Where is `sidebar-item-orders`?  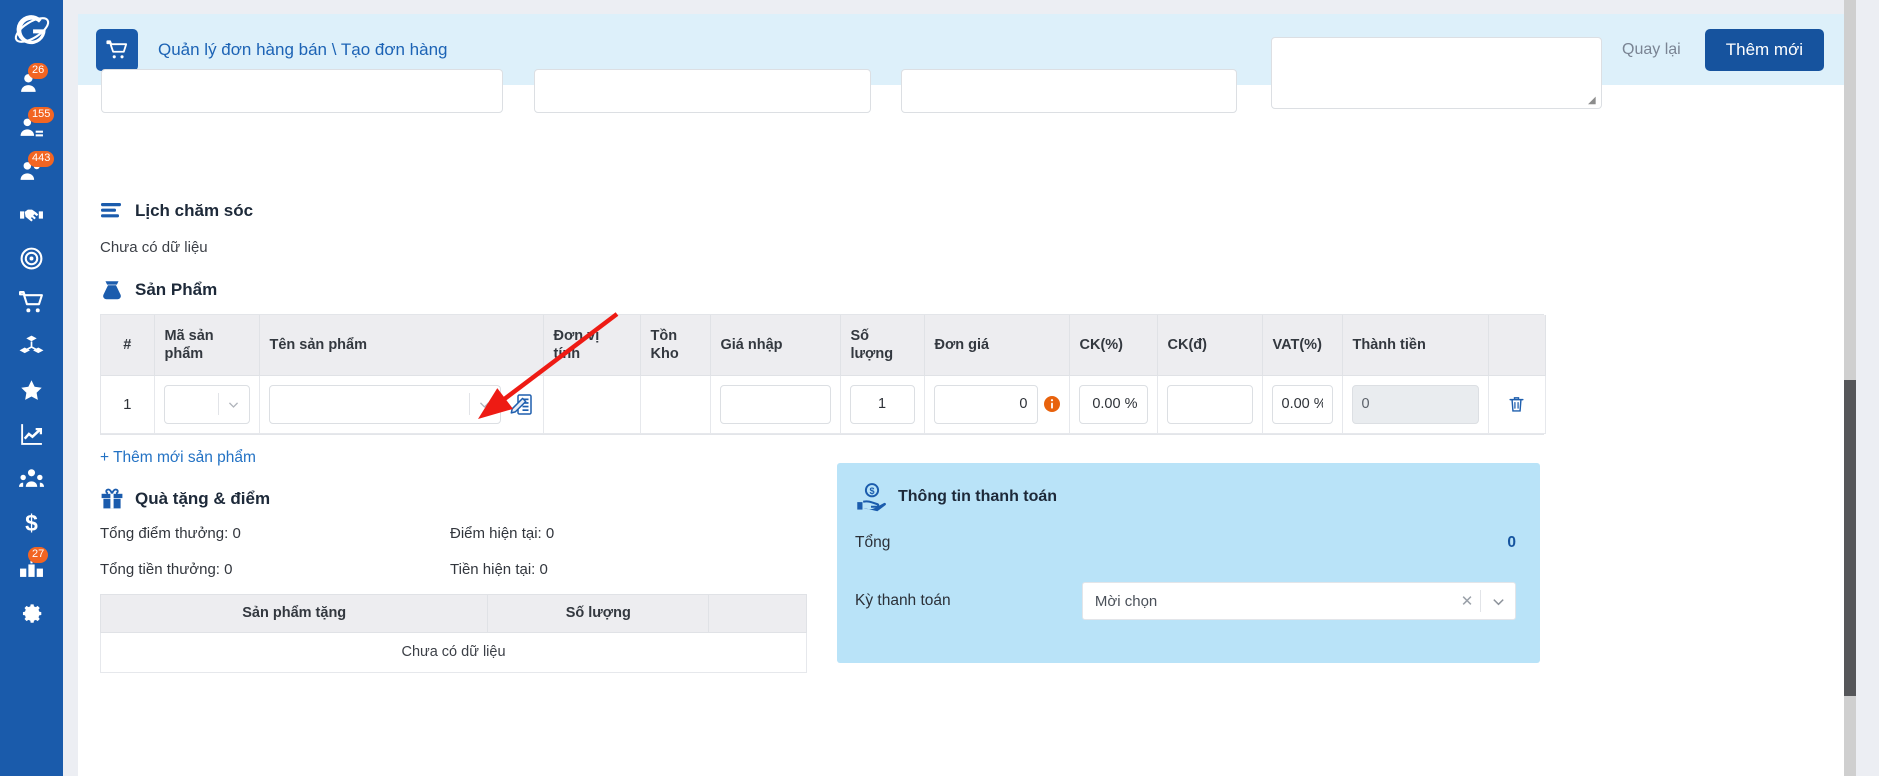
sidebar-item-orders is located at coordinates (31, 302).